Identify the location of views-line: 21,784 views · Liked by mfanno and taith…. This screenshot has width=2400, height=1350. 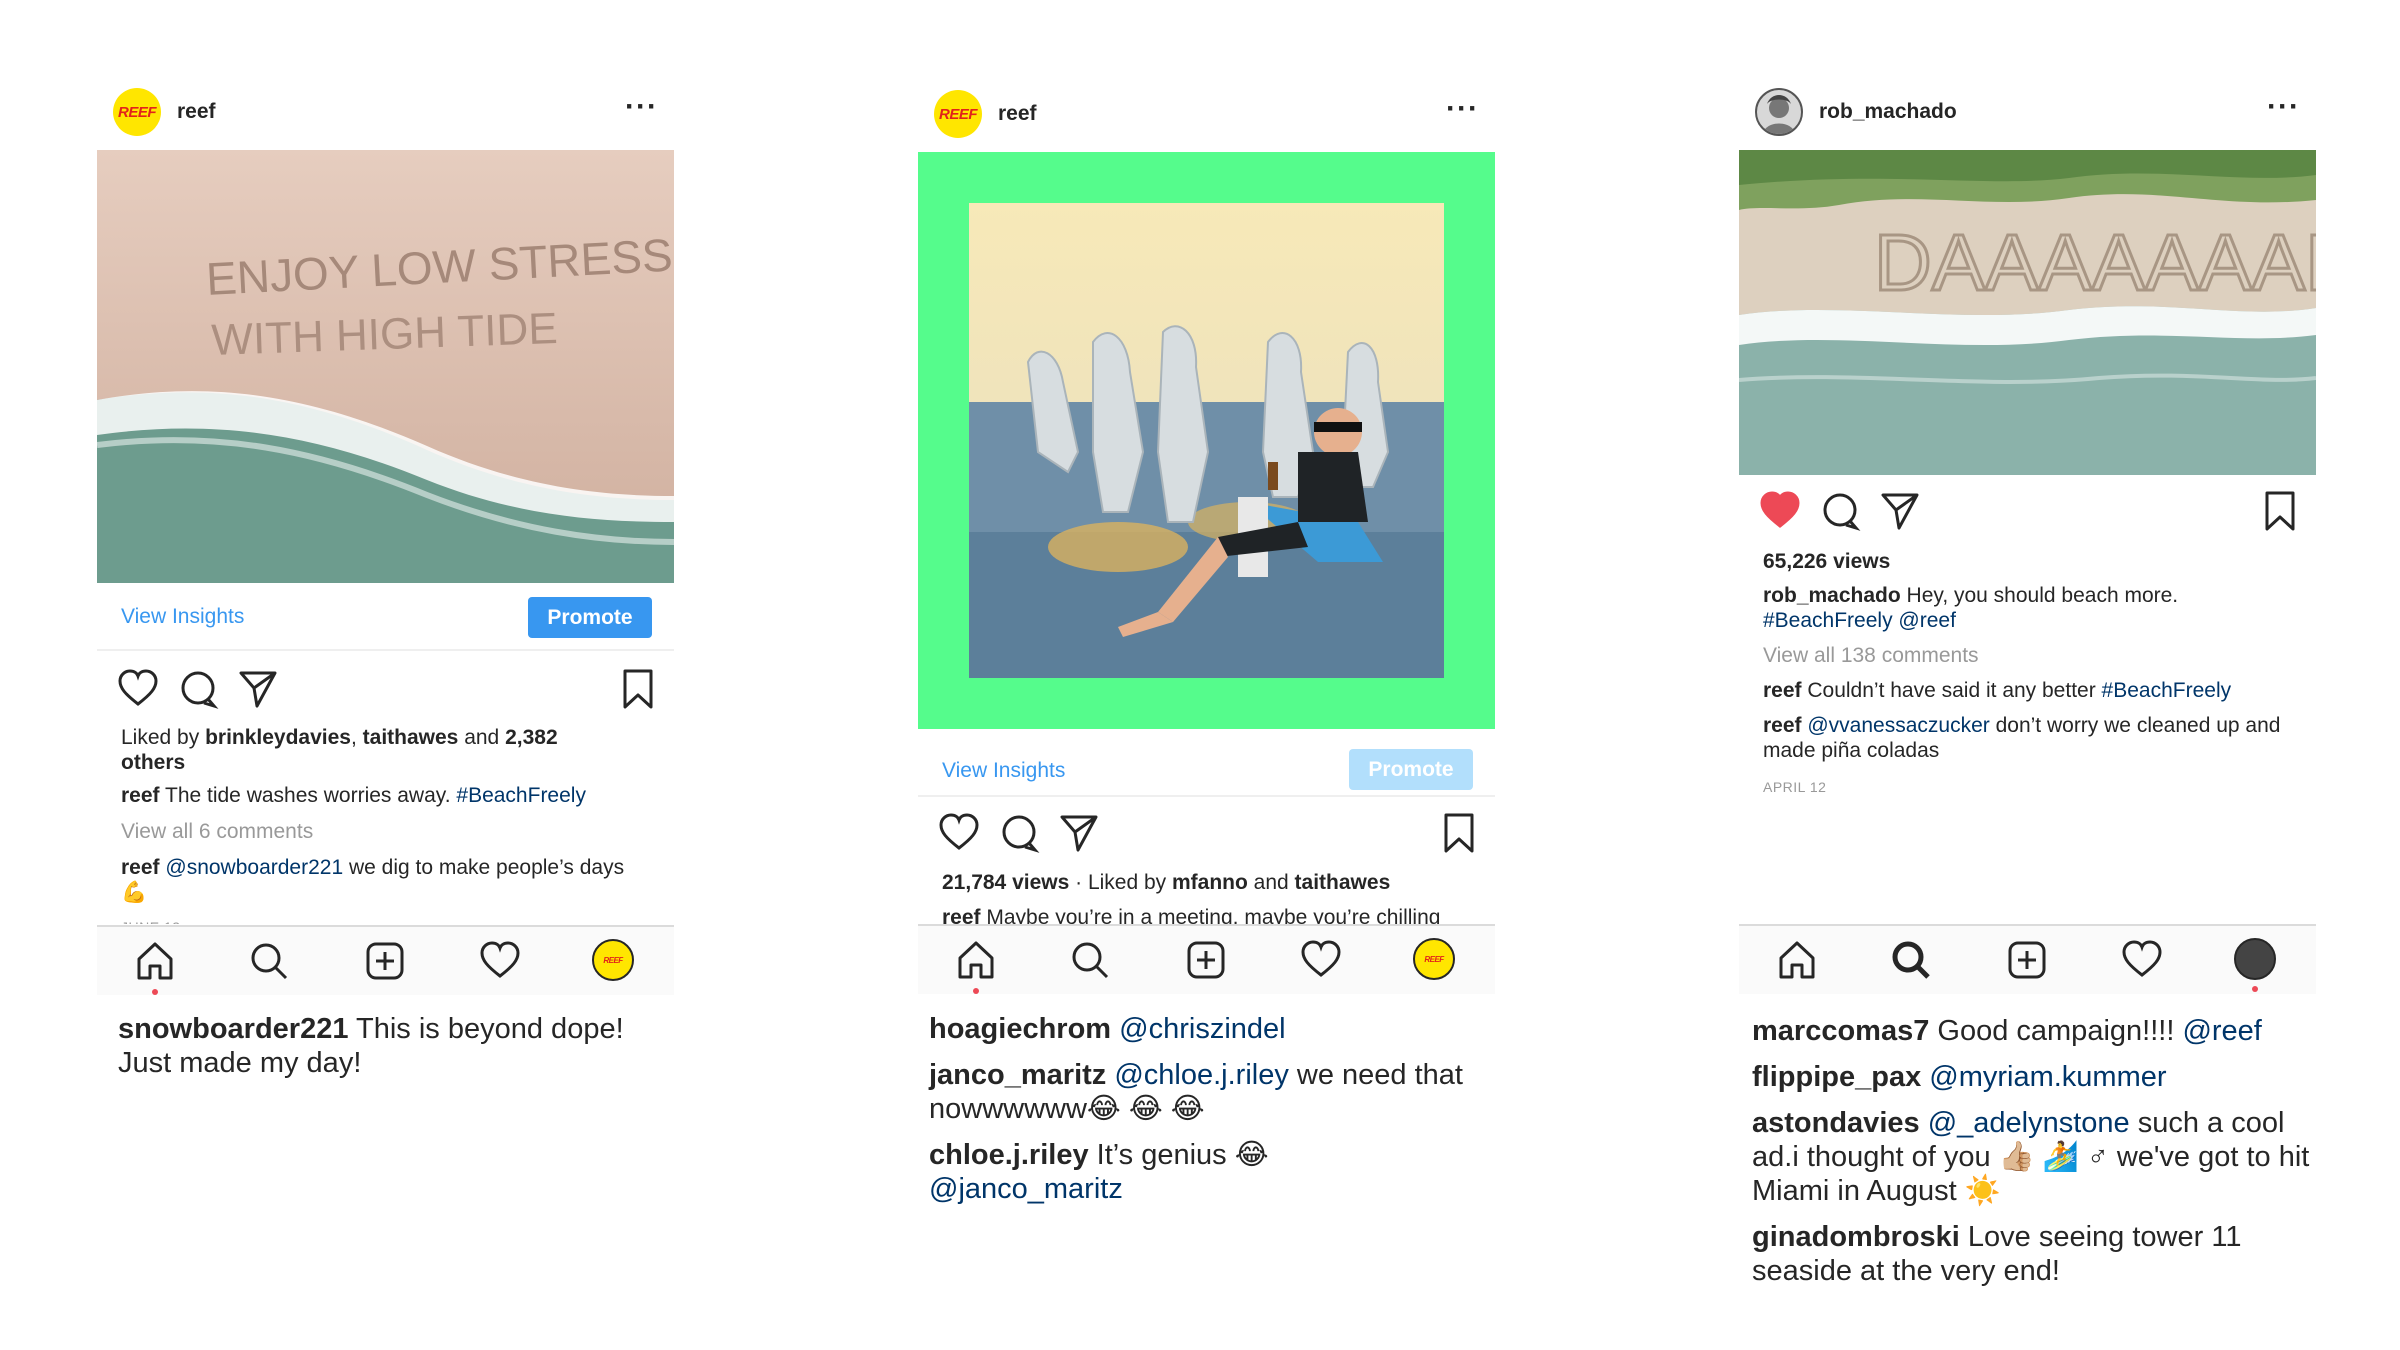
(1166, 882).